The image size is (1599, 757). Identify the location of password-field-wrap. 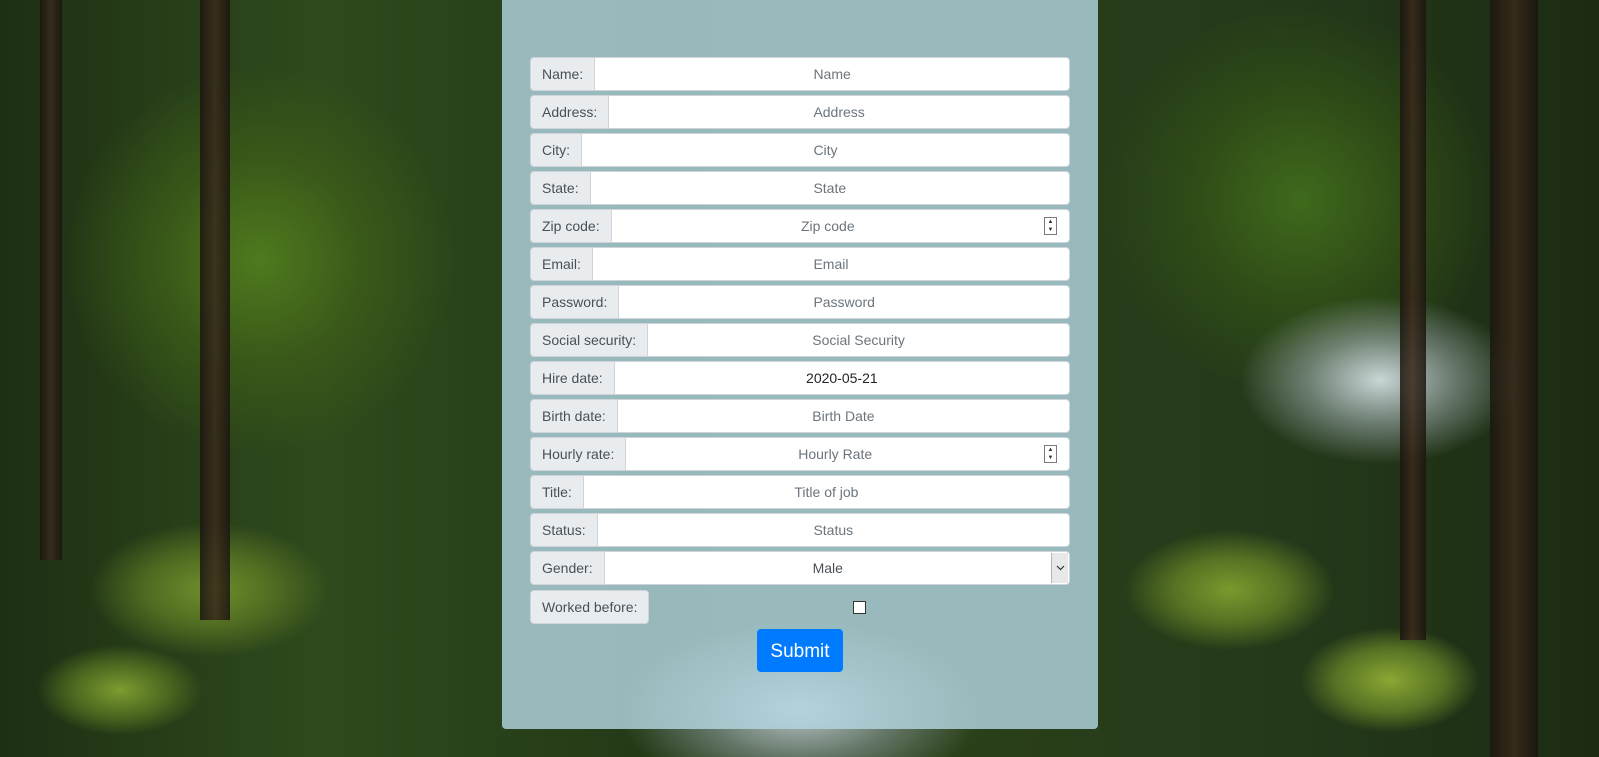
(844, 302).